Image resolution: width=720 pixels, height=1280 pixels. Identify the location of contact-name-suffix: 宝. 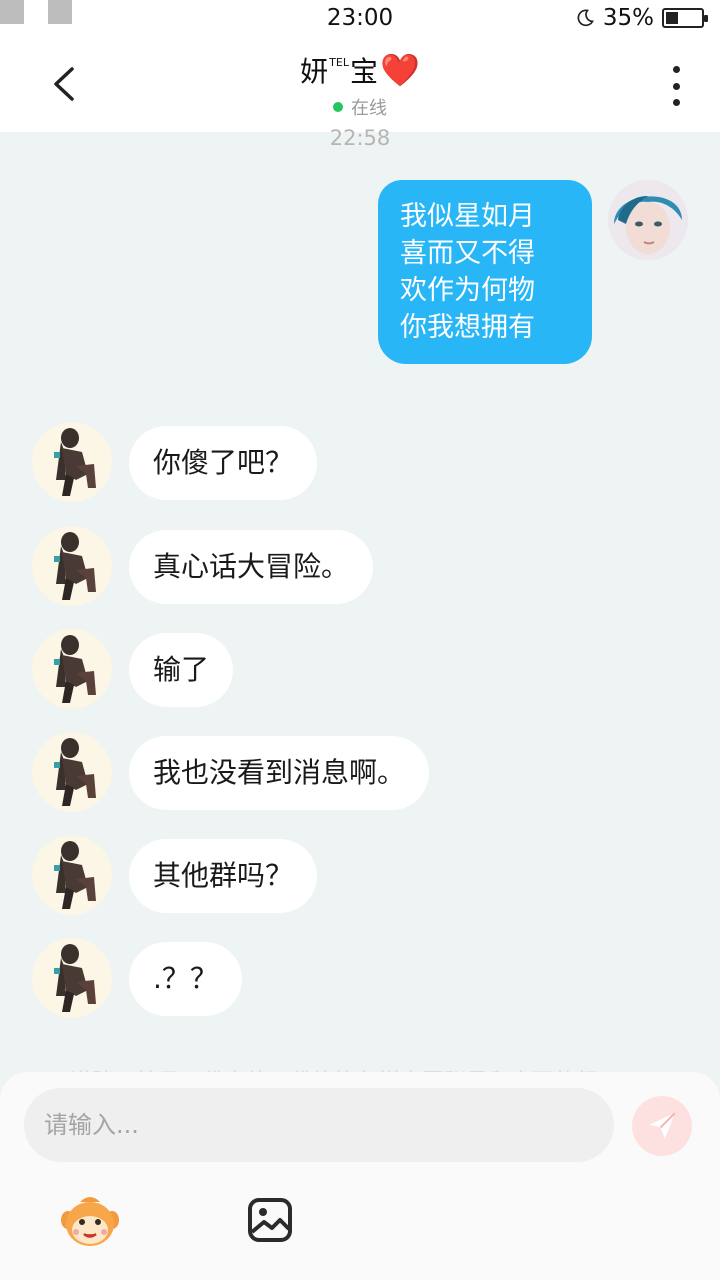
(363, 71).